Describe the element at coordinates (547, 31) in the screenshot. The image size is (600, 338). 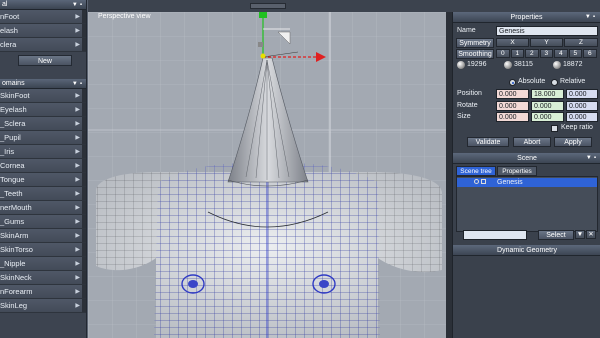
I see `name-field: Genesis` at that location.